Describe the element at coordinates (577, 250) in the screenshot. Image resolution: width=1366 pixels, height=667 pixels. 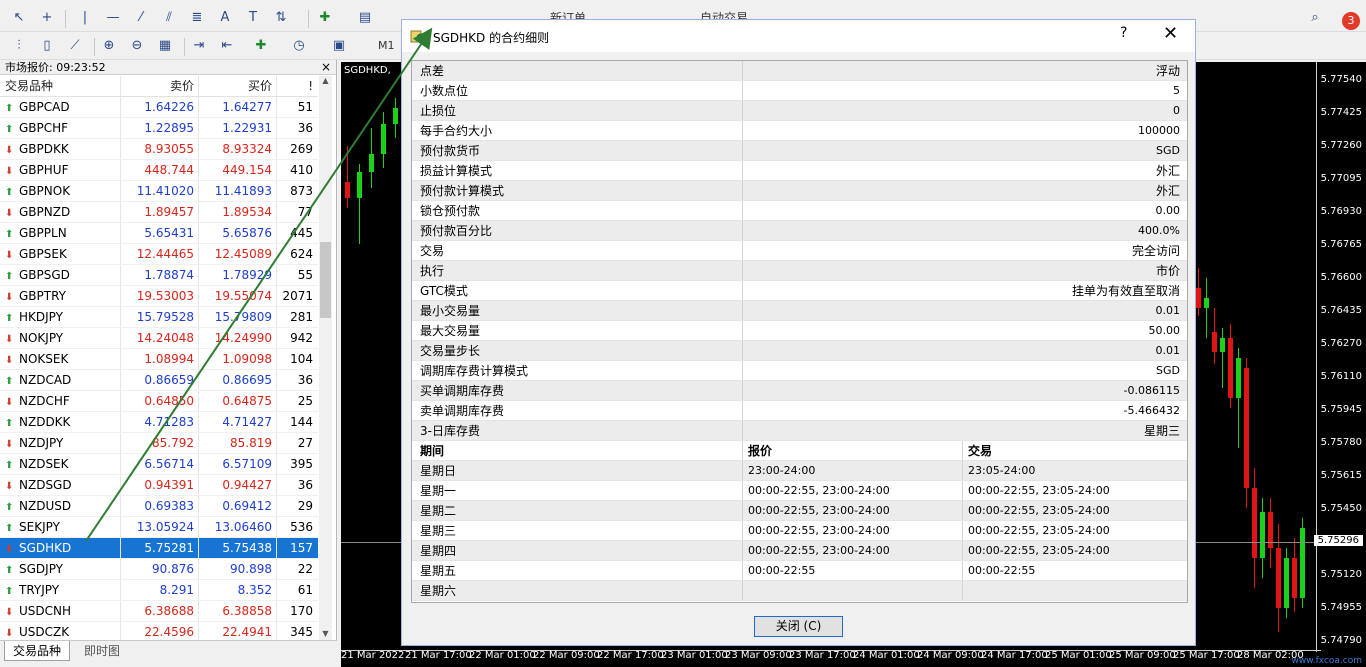
I see `property-key: 交易` at that location.